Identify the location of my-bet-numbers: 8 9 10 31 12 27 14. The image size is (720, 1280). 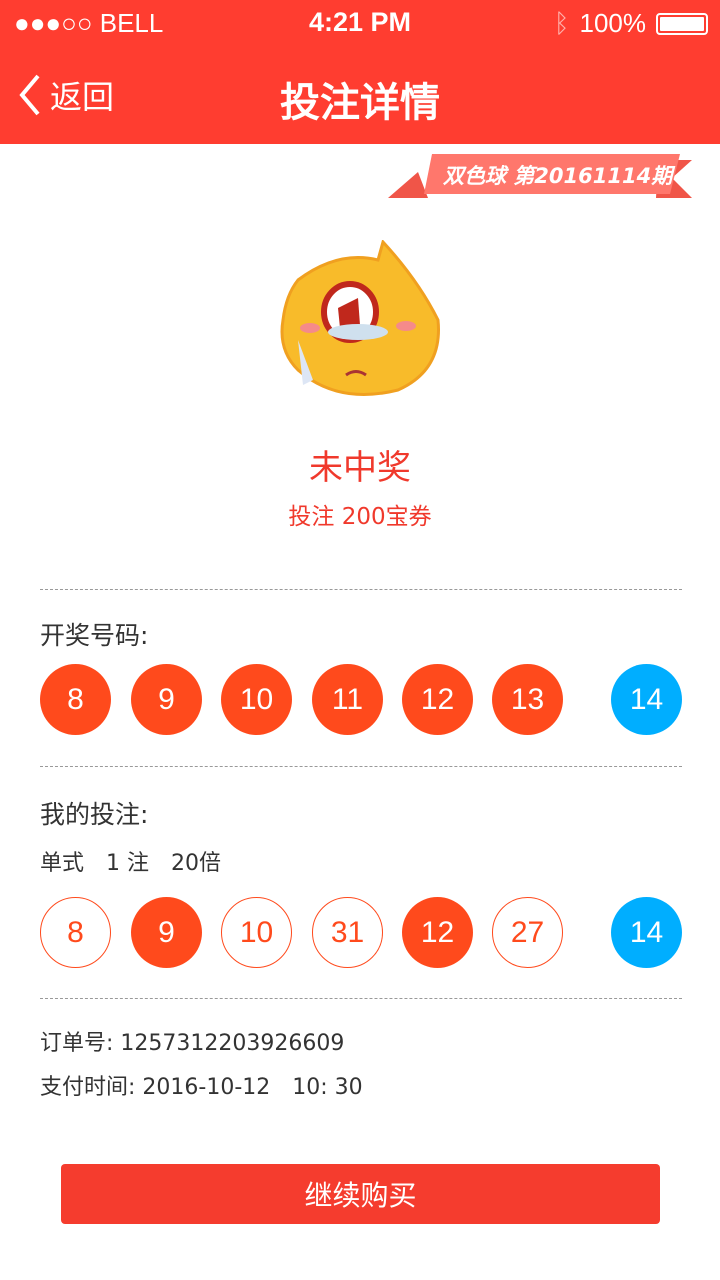
(361, 933).